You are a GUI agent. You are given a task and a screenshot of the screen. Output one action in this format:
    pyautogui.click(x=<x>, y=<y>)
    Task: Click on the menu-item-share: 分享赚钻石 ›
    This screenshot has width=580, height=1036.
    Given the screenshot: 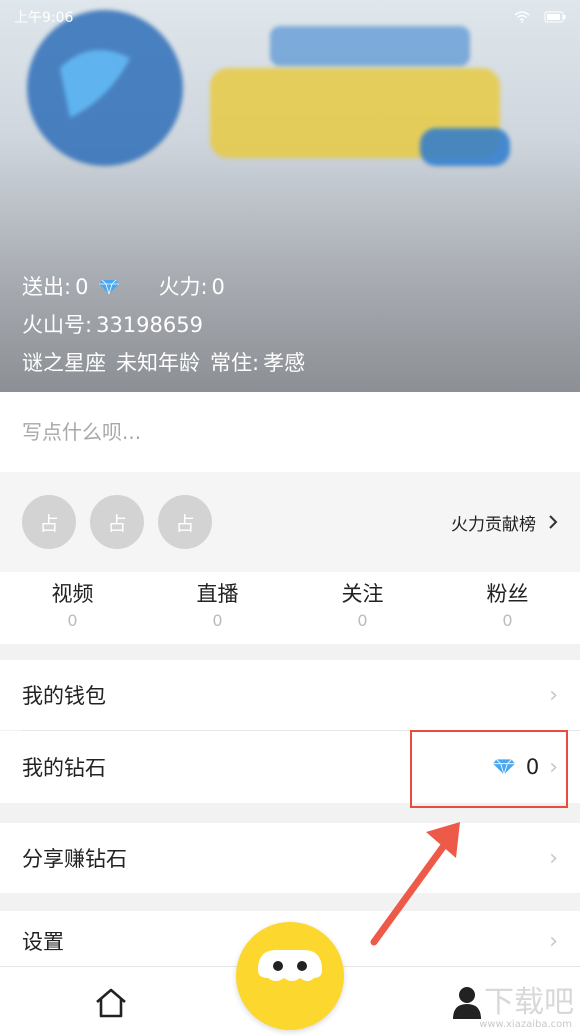 What is the action you would take?
    pyautogui.click(x=290, y=858)
    